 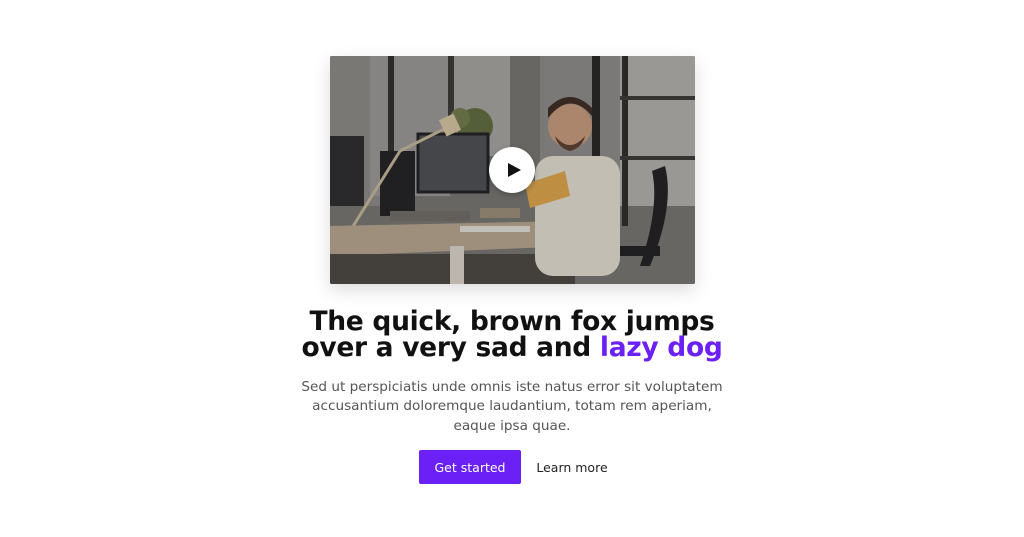 I want to click on play-icon, so click(x=514, y=170).